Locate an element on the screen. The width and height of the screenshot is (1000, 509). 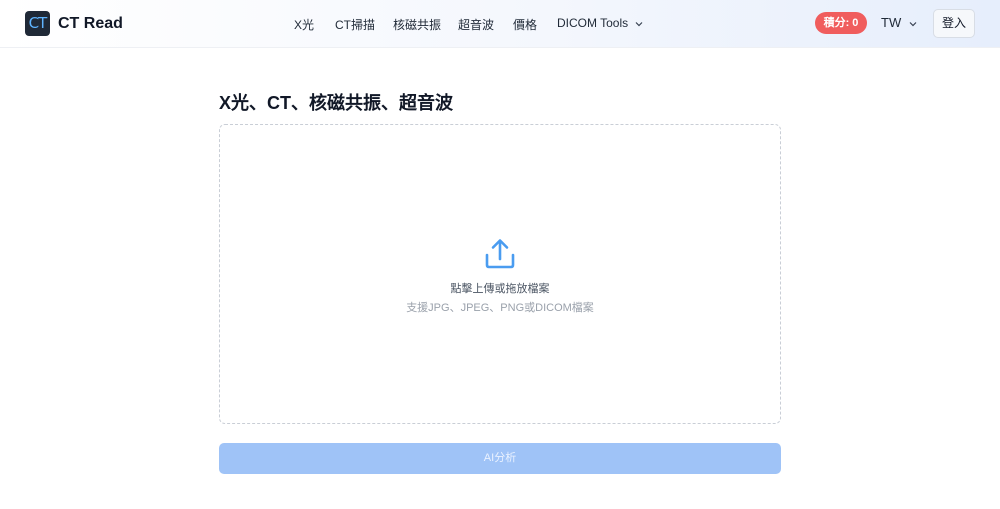
nav-item-dicom-tools: DICOM Tools is located at coordinates (600, 23).